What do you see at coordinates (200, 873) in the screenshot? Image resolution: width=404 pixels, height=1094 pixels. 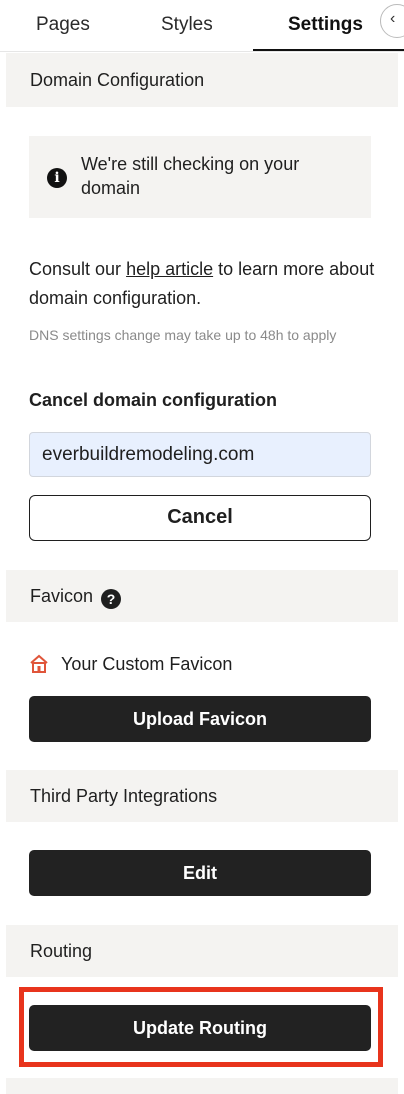 I see `edit-integrations-button: Edit` at bounding box center [200, 873].